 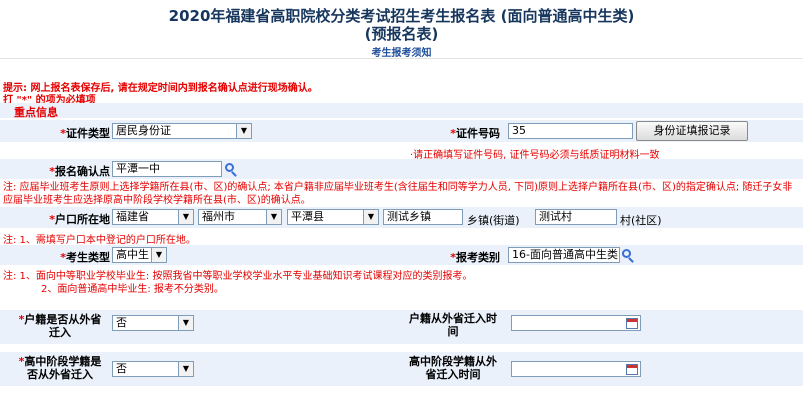 I want to click on confirm-point-input: 平潭一中, so click(x=167, y=169).